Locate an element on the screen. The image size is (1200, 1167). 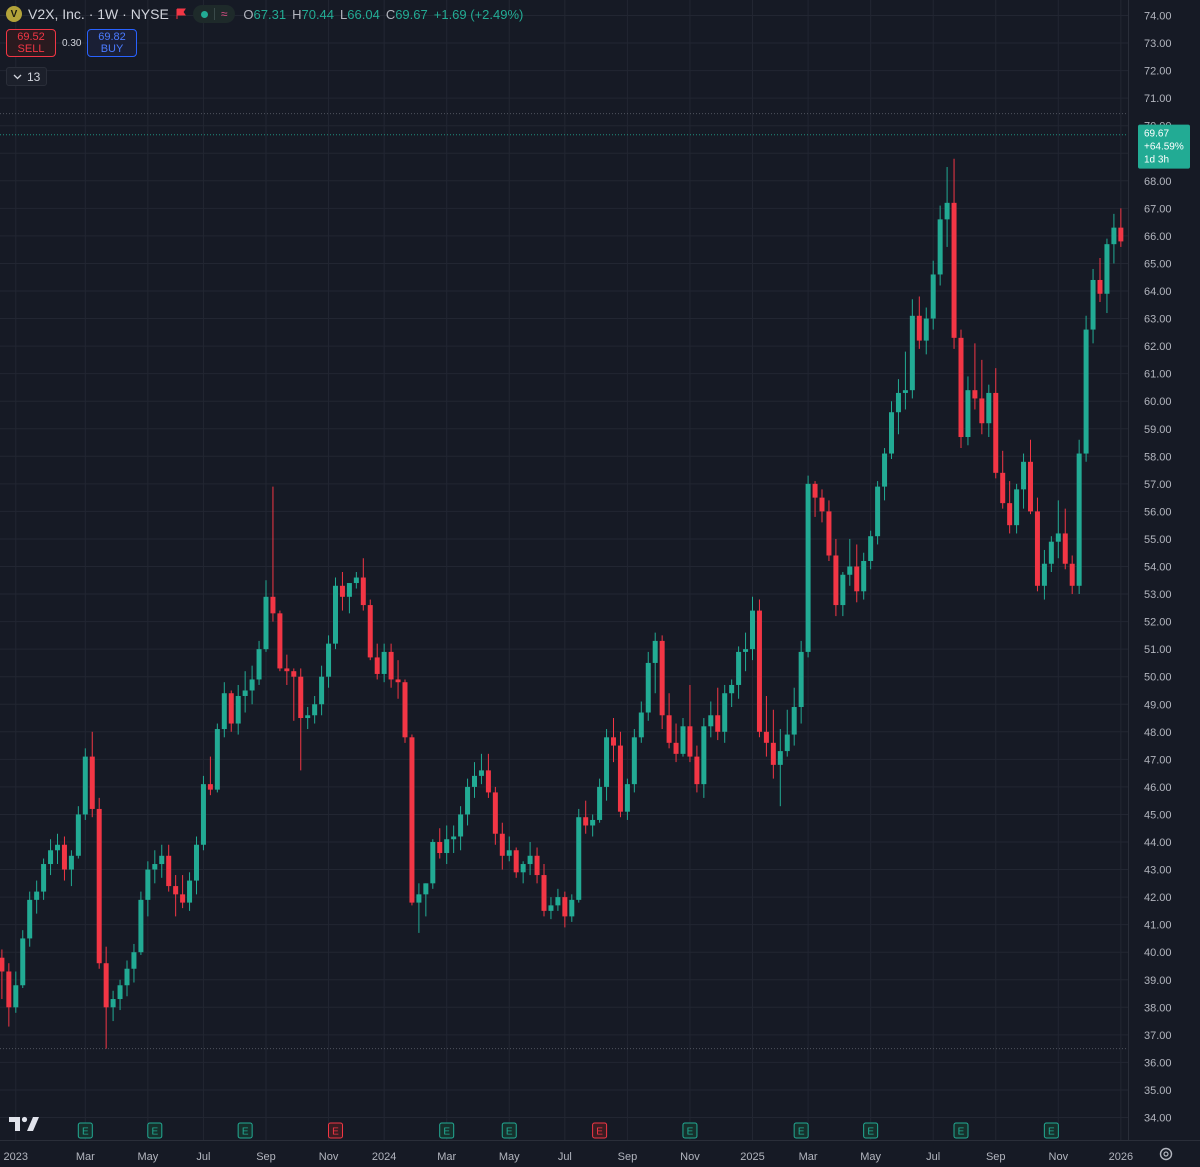
tradingview-logo is located at coordinates (24, 1124).